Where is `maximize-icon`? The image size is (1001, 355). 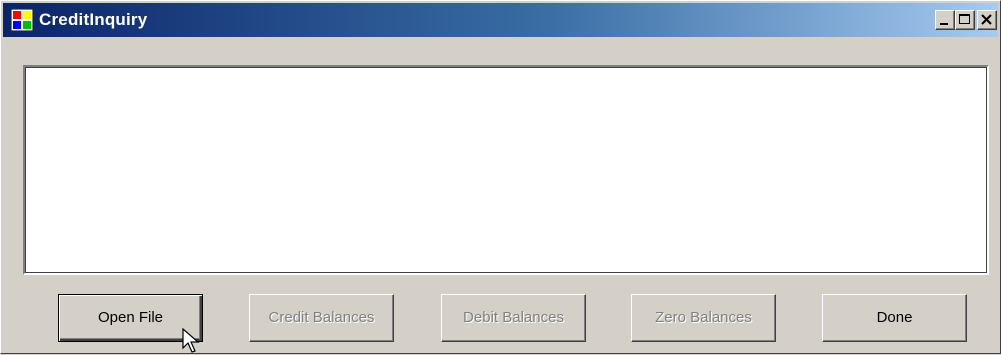 maximize-icon is located at coordinates (964, 19).